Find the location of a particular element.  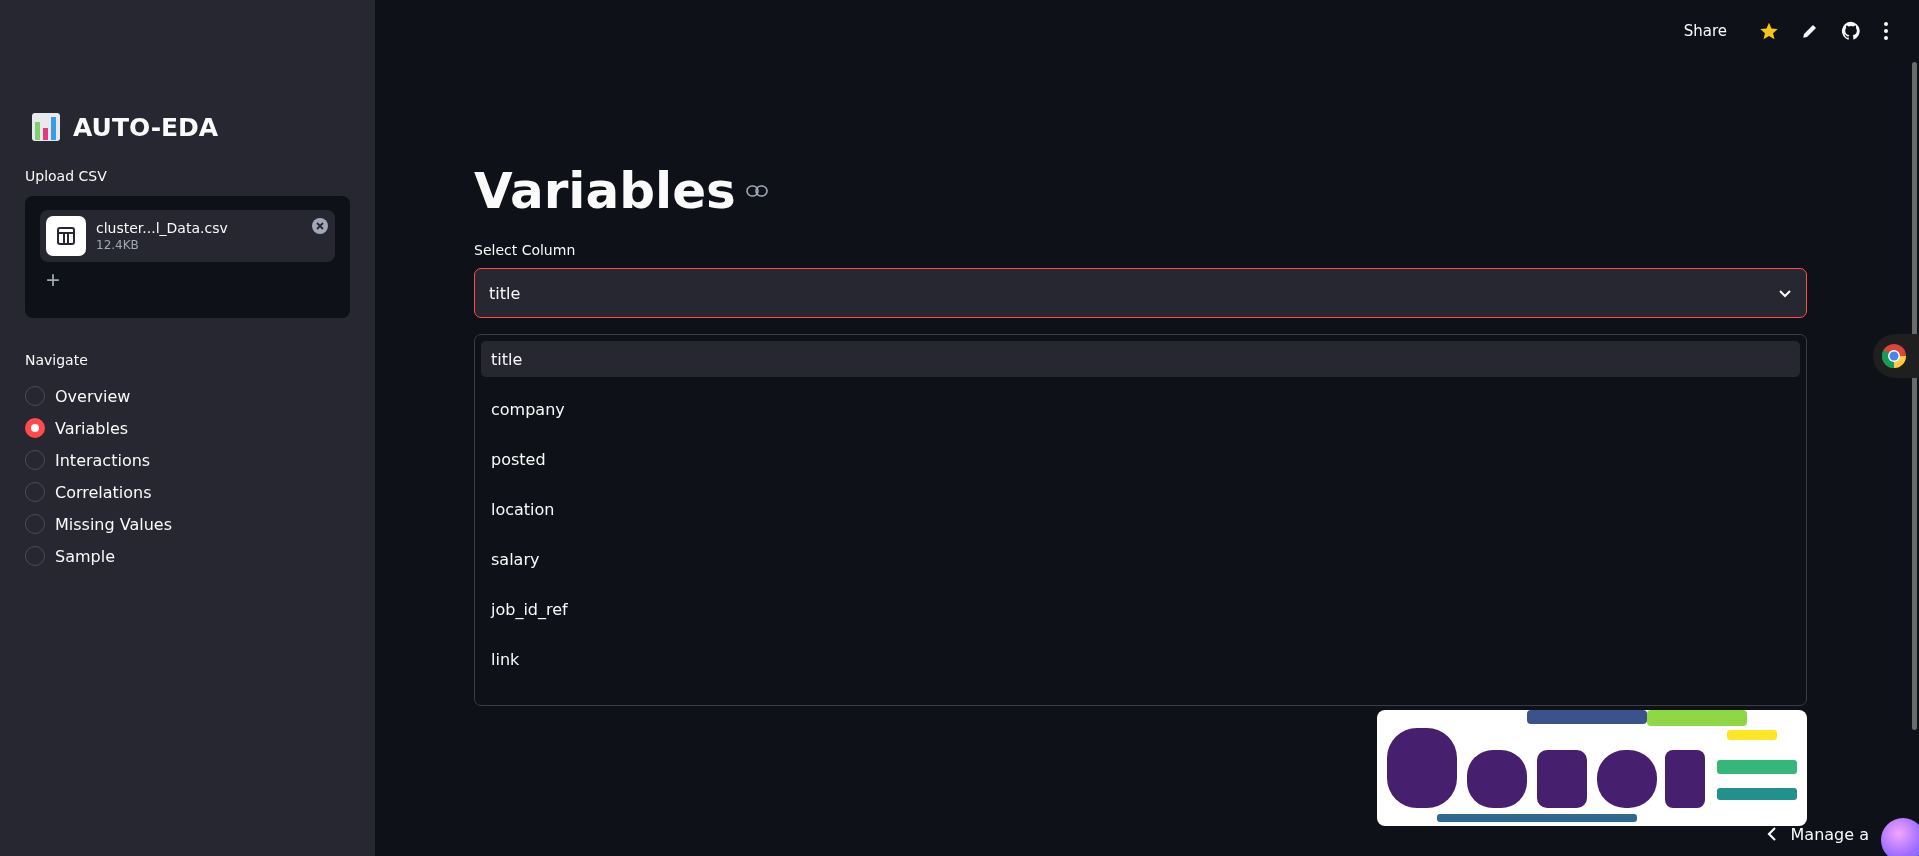

table-icon is located at coordinates (66, 236).